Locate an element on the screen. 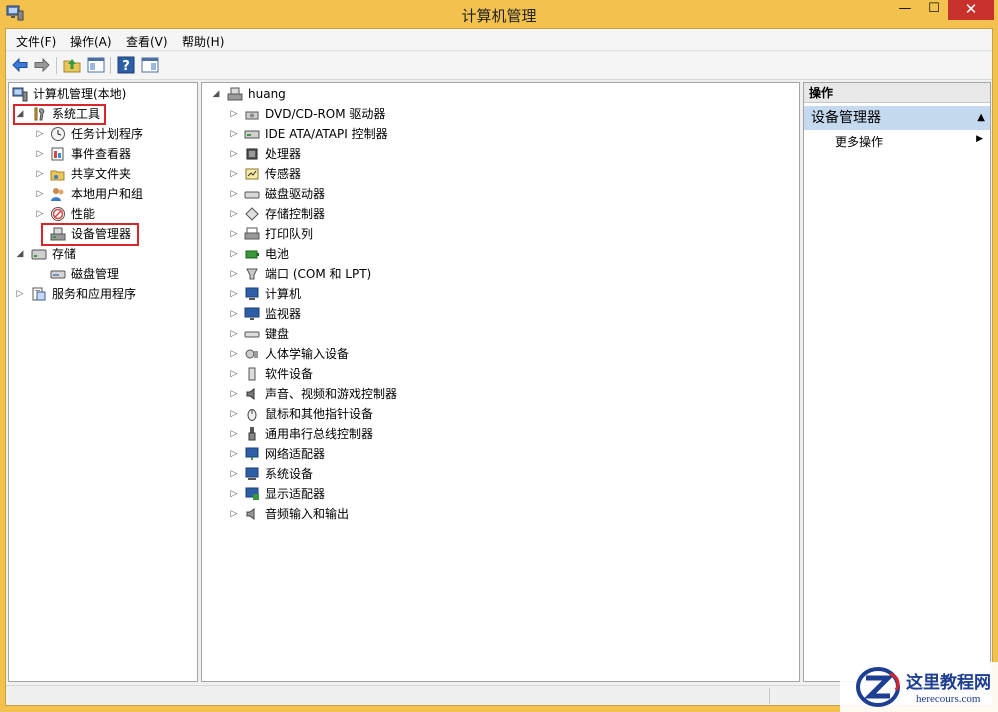  users-icon is located at coordinates (57, 194).